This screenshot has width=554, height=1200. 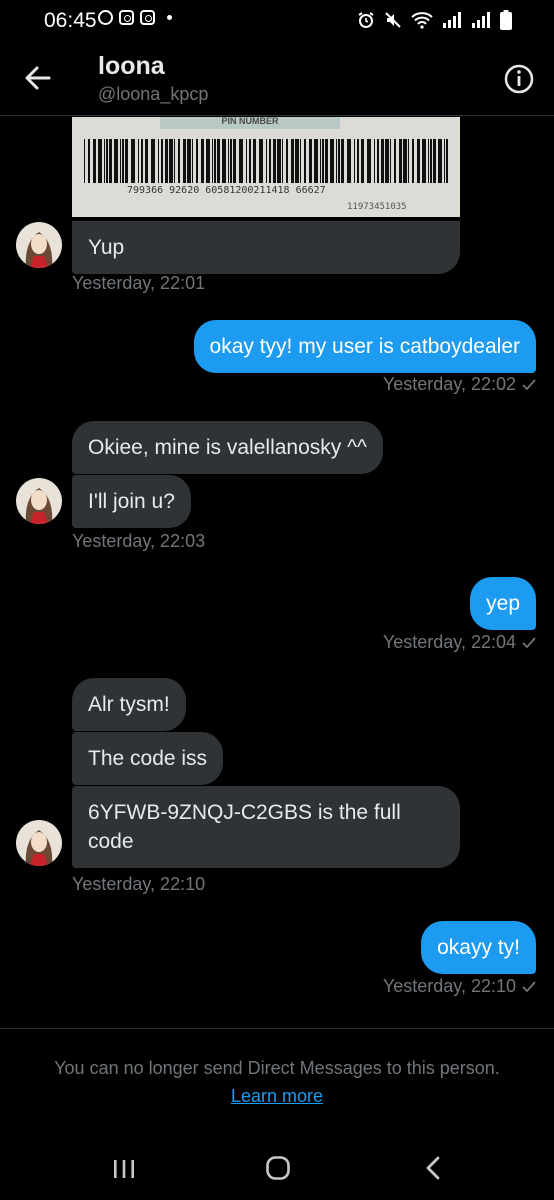 I want to click on message-text: Yup, so click(x=106, y=247).